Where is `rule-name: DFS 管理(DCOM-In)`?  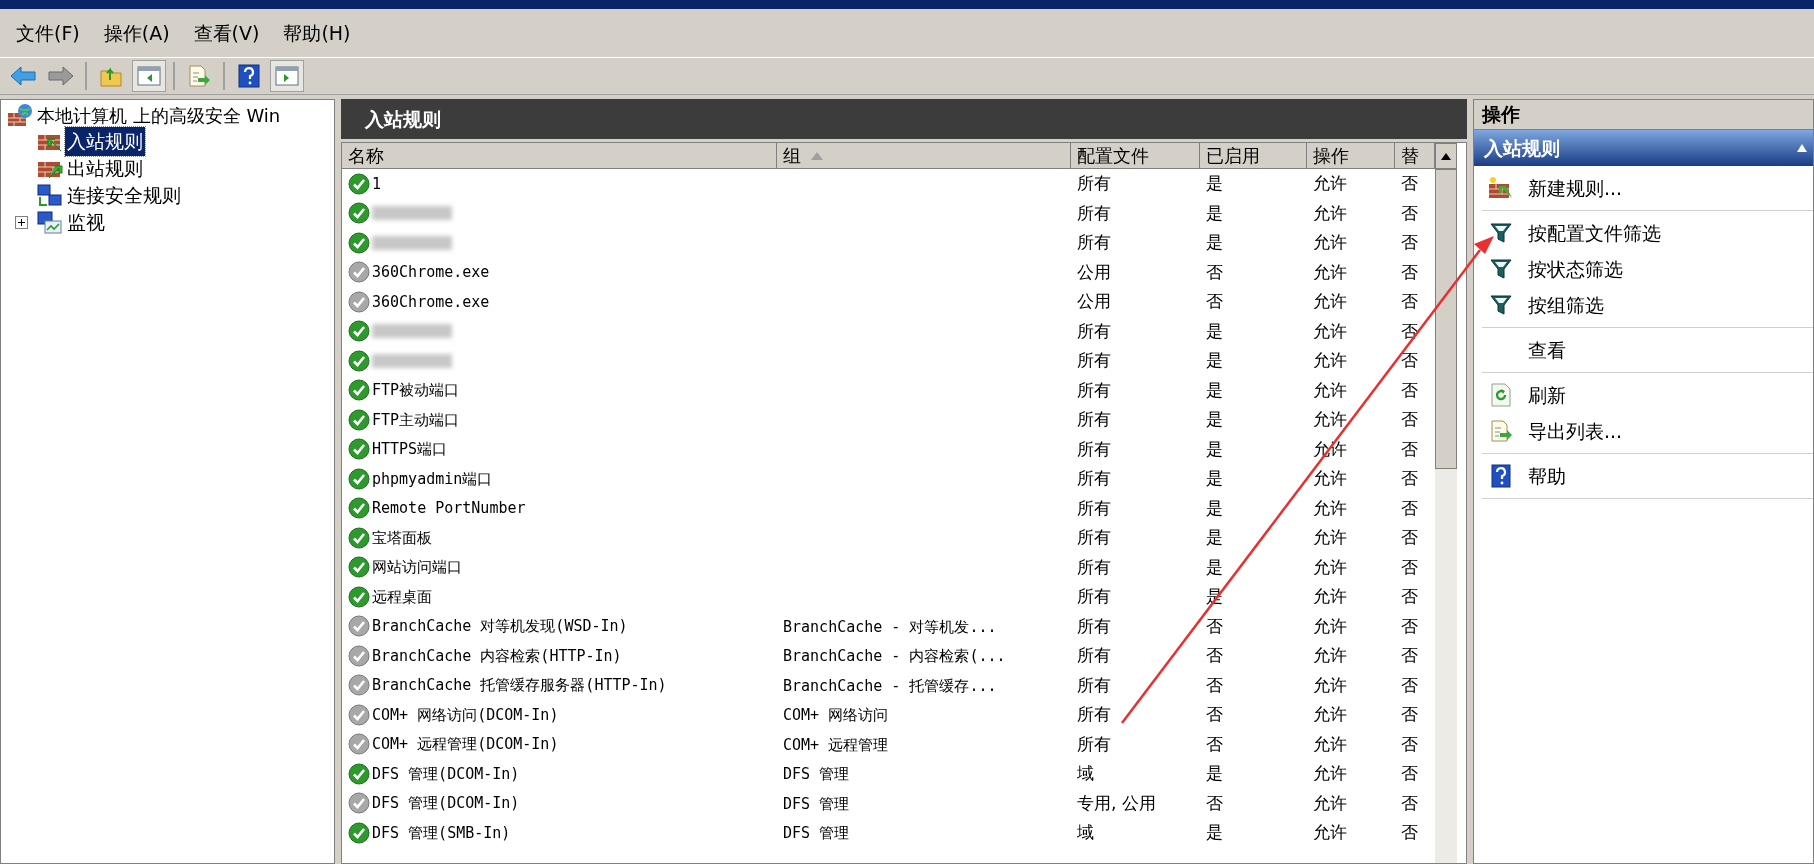
rule-name: DFS 管理(DCOM-In) is located at coordinates (446, 774).